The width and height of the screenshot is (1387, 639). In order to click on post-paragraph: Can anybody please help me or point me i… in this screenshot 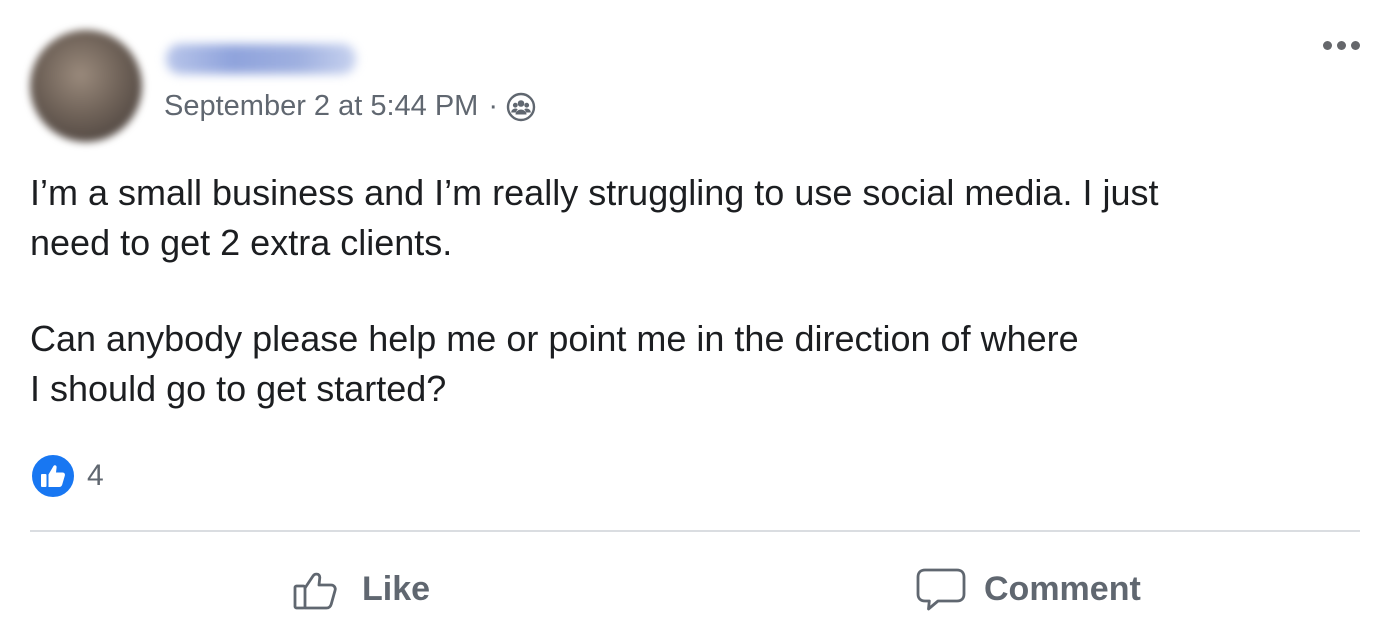, I will do `click(554, 363)`.